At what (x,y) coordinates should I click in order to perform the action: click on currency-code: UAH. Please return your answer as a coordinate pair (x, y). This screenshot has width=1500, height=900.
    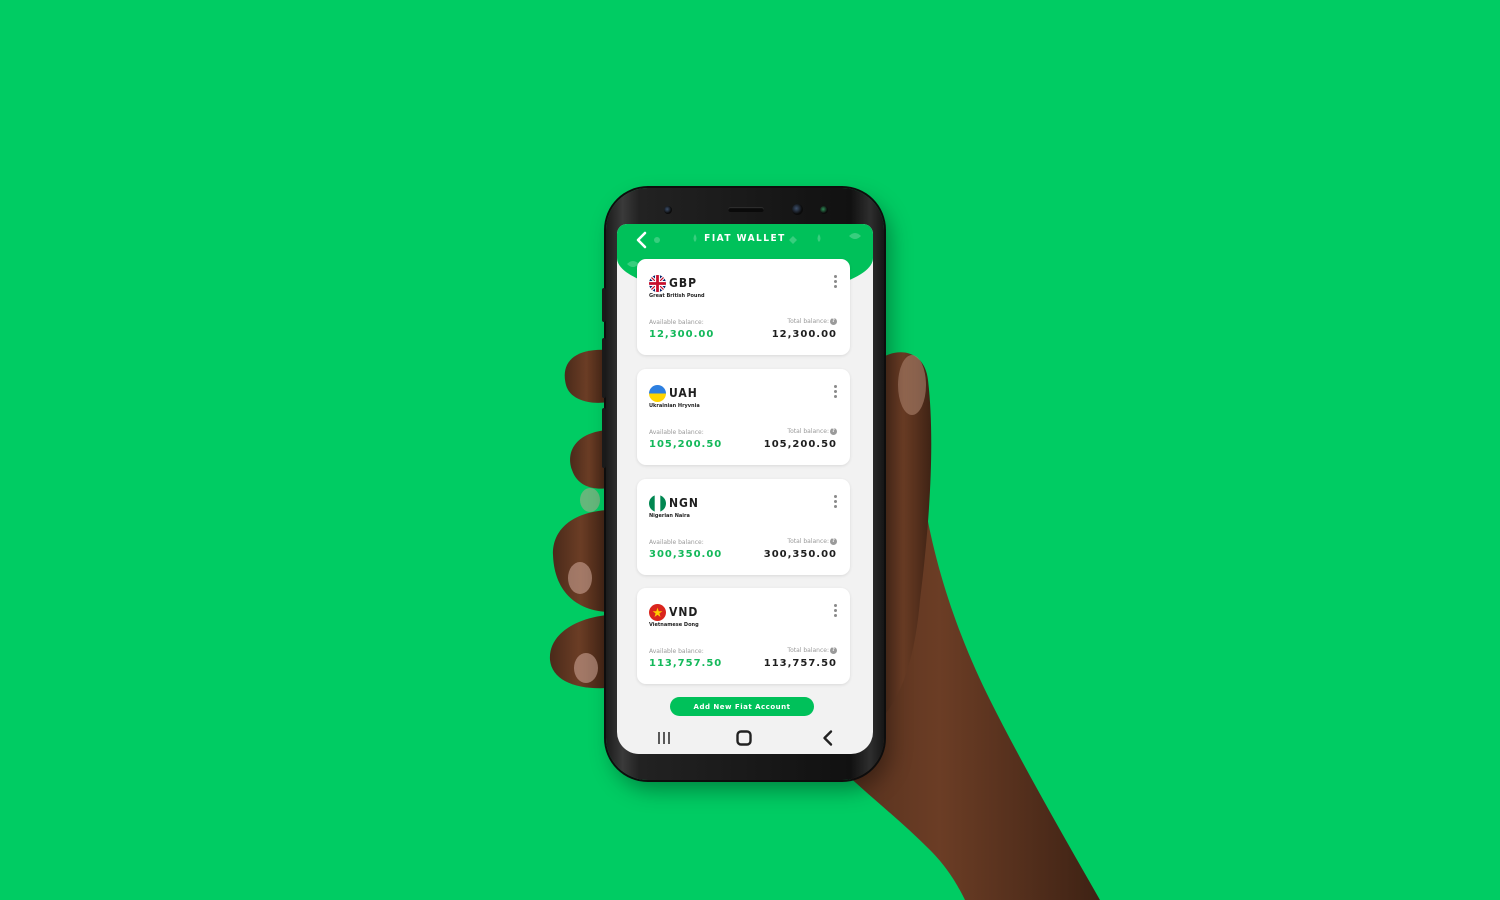
    Looking at the image, I should click on (683, 393).